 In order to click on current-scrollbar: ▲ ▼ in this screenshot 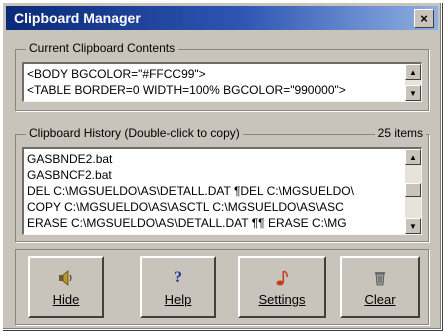, I will do `click(413, 82)`.